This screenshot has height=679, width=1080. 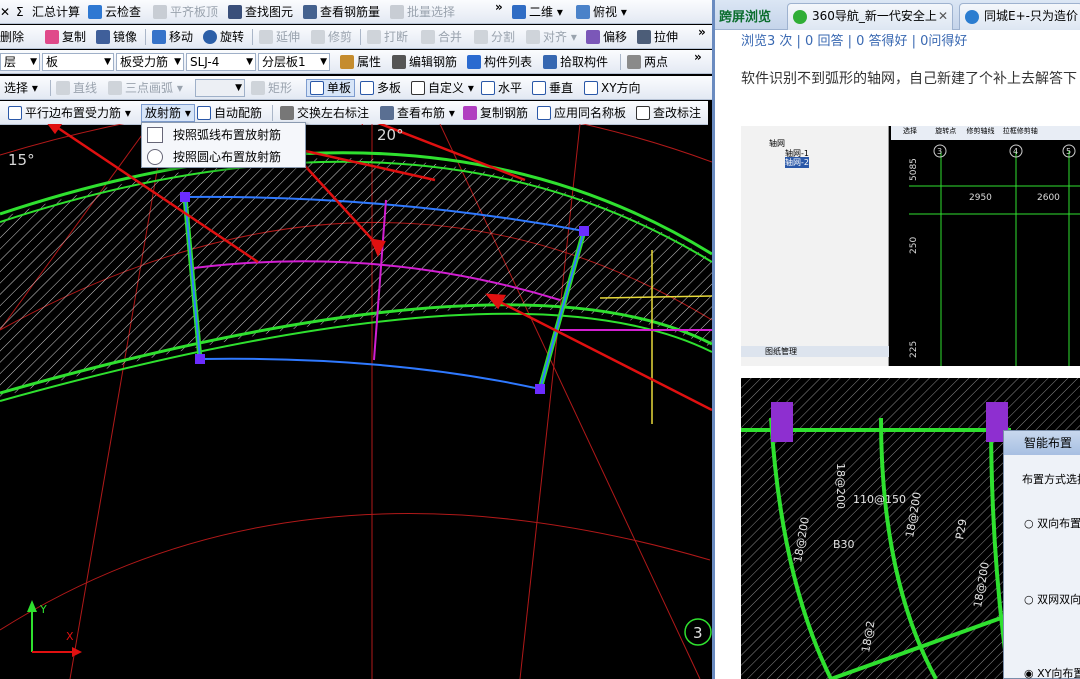 I want to click on browser-tab-bar: 跨屏浏览 360导航_新一代安全上 ✕ 同城E+-只为造价, so click(x=897, y=15).